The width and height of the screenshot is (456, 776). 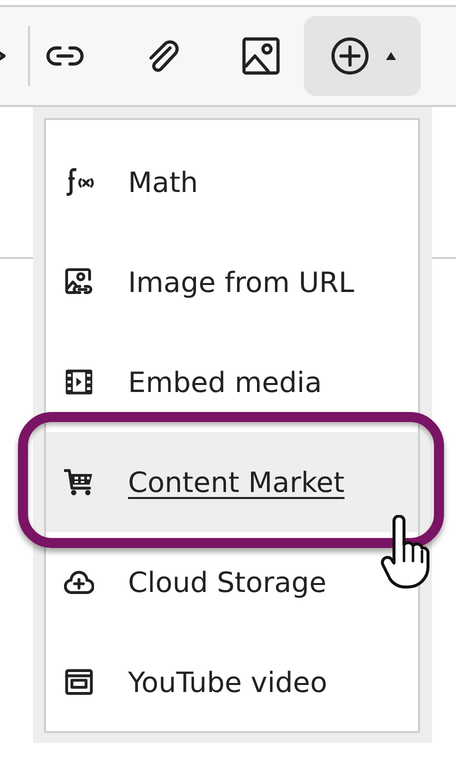 What do you see at coordinates (261, 56) in the screenshot?
I see `image-icon` at bounding box center [261, 56].